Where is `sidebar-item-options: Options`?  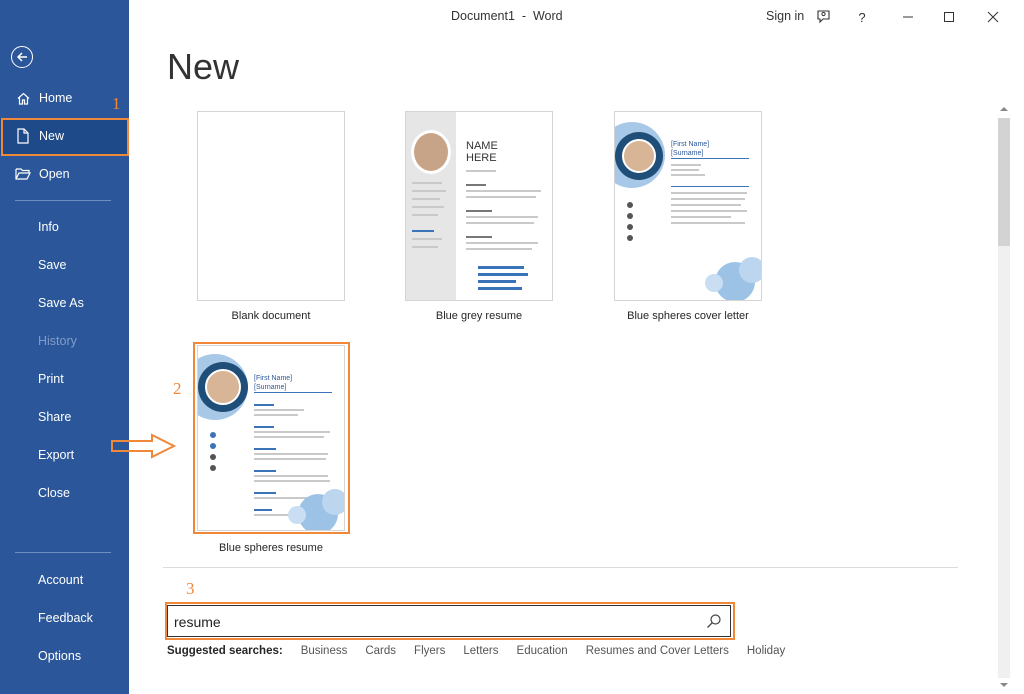 sidebar-item-options: Options is located at coordinates (64, 656).